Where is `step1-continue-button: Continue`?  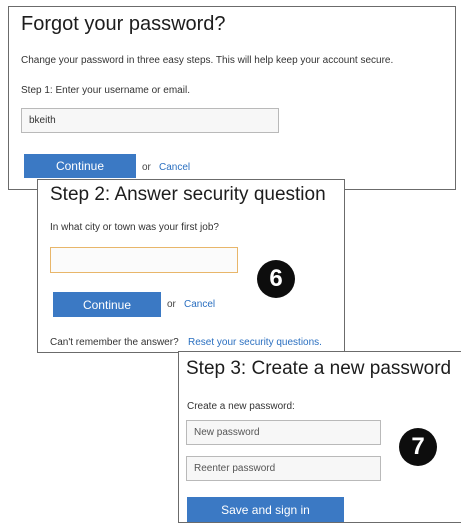 step1-continue-button: Continue is located at coordinates (80, 166).